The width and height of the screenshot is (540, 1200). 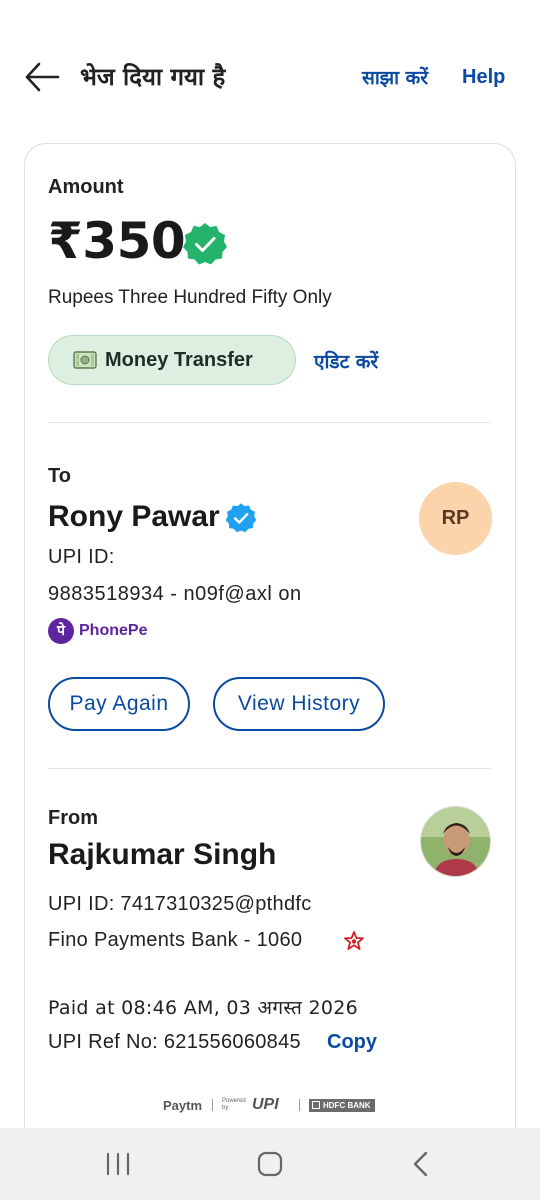 I want to click on back-arrow-icon, so click(x=42, y=77).